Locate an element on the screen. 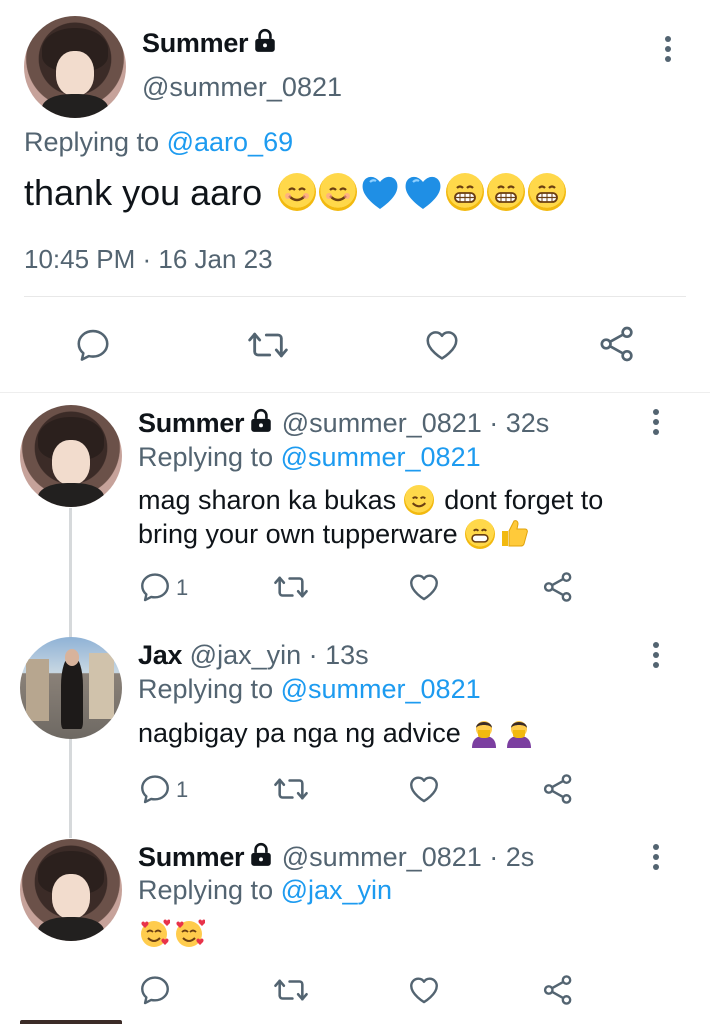  reply-text is located at coordinates (173, 933).